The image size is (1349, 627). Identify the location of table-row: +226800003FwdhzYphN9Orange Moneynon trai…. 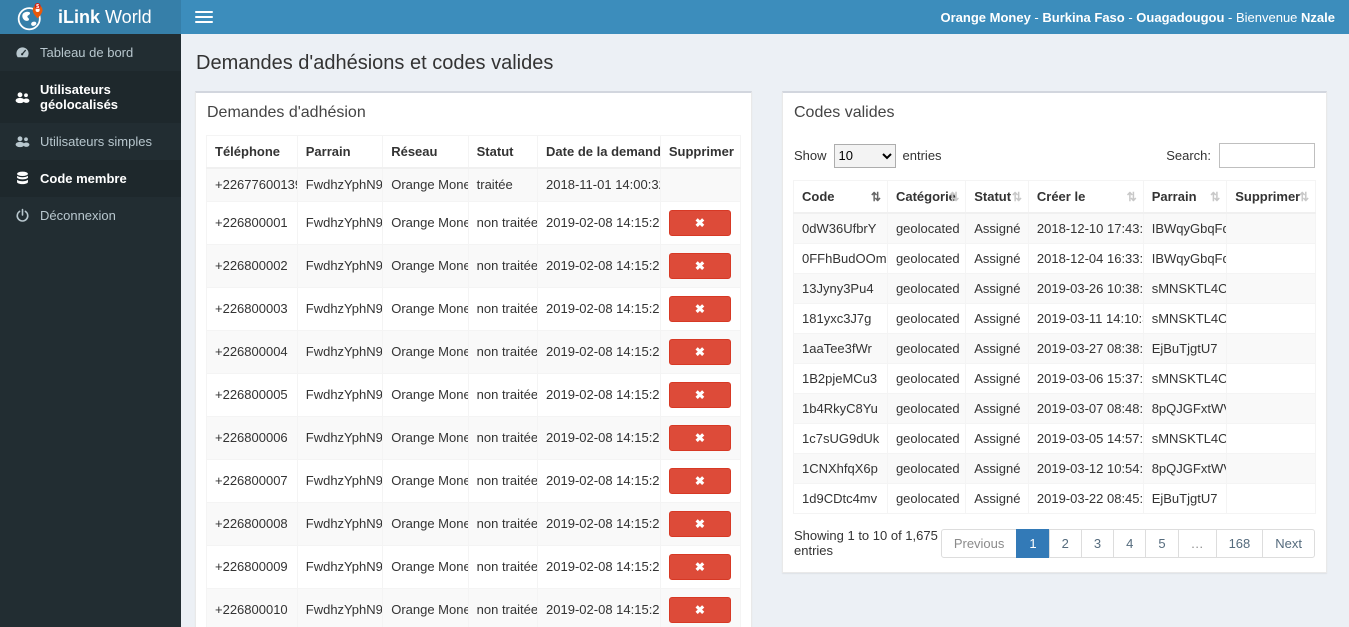
(474, 308).